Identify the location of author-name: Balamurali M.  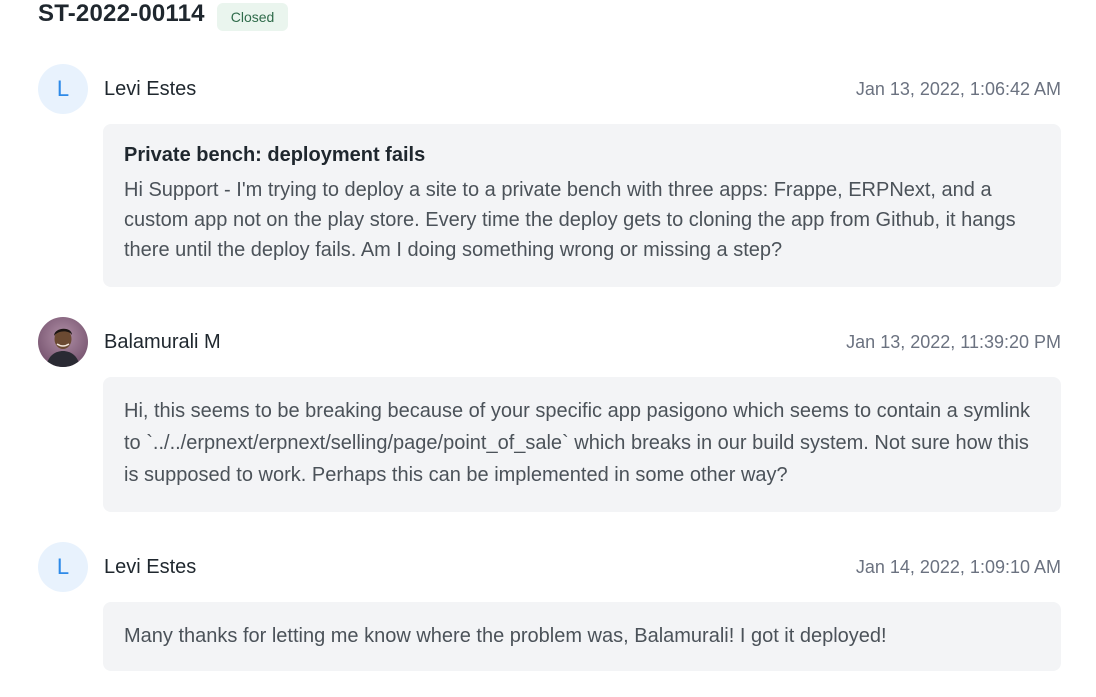
(162, 341).